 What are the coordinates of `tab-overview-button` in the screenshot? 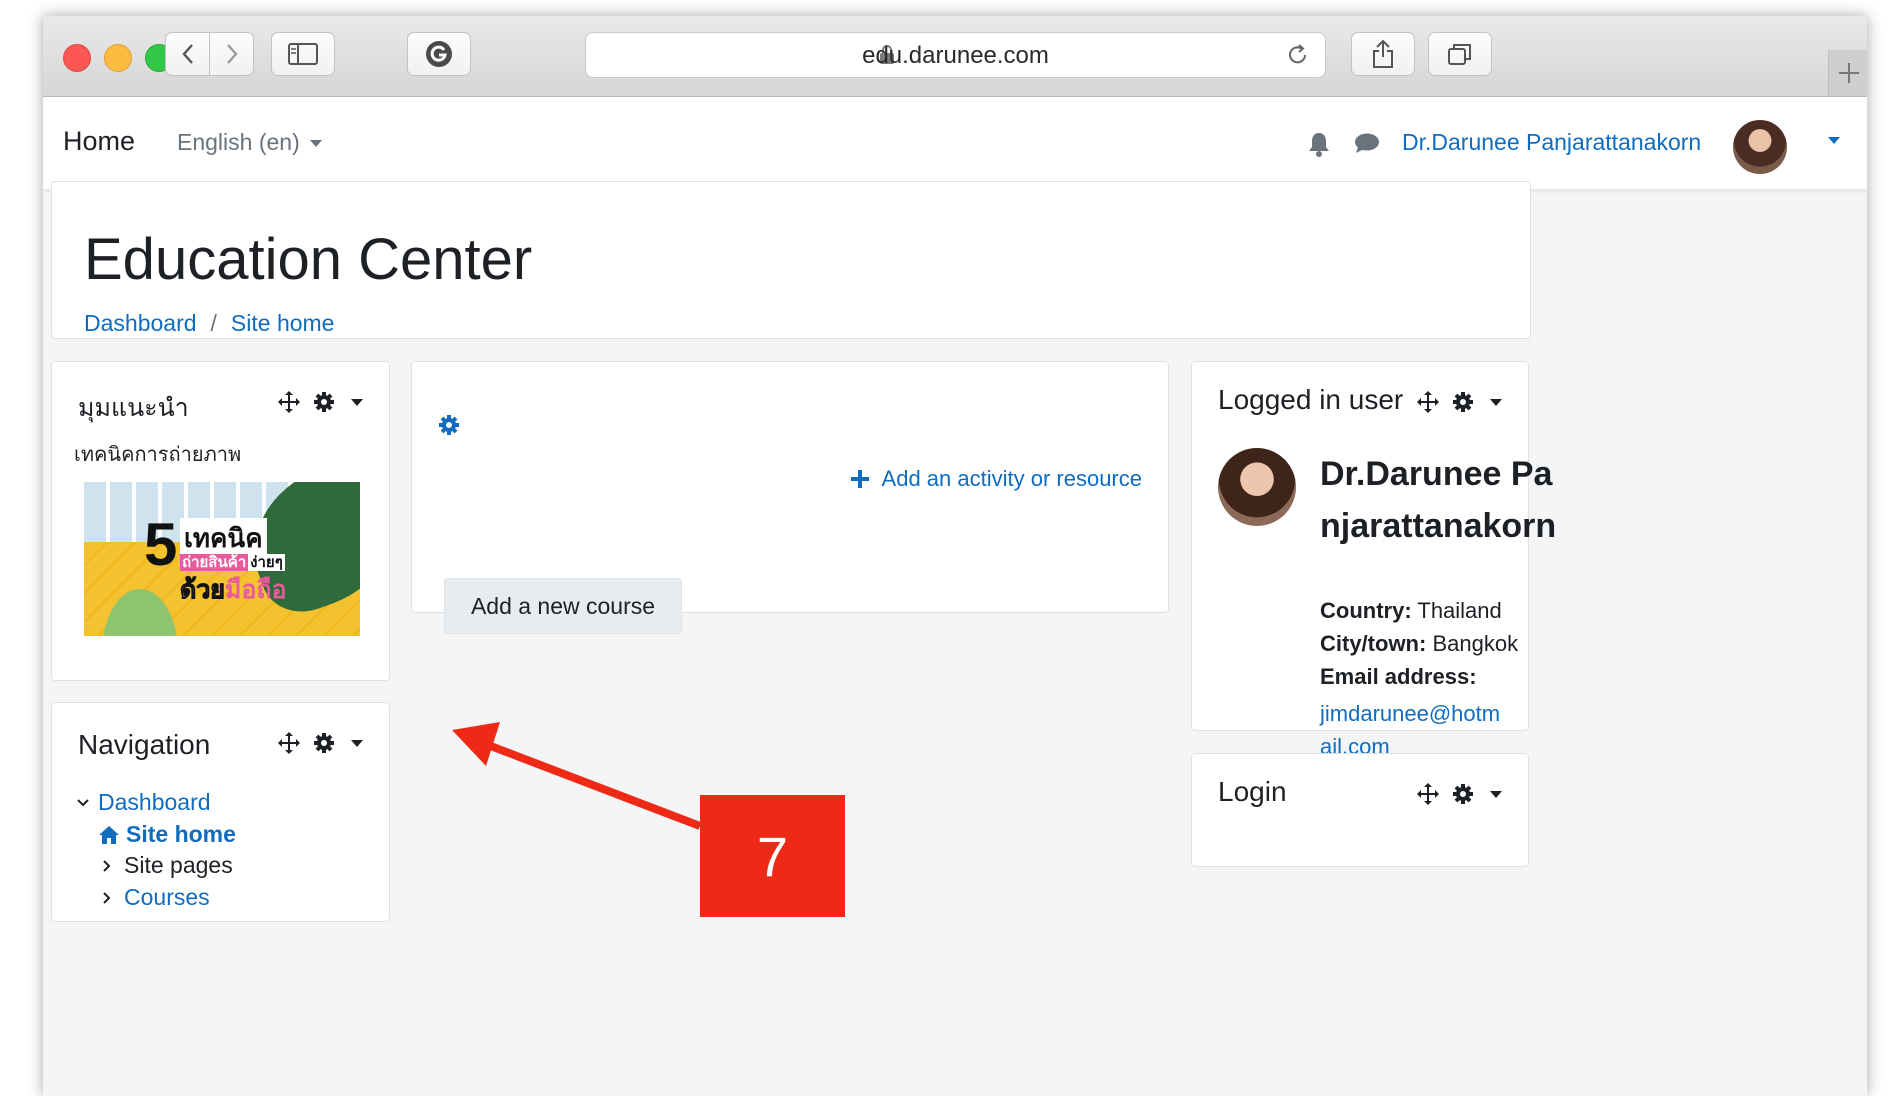 It's located at (1460, 54).